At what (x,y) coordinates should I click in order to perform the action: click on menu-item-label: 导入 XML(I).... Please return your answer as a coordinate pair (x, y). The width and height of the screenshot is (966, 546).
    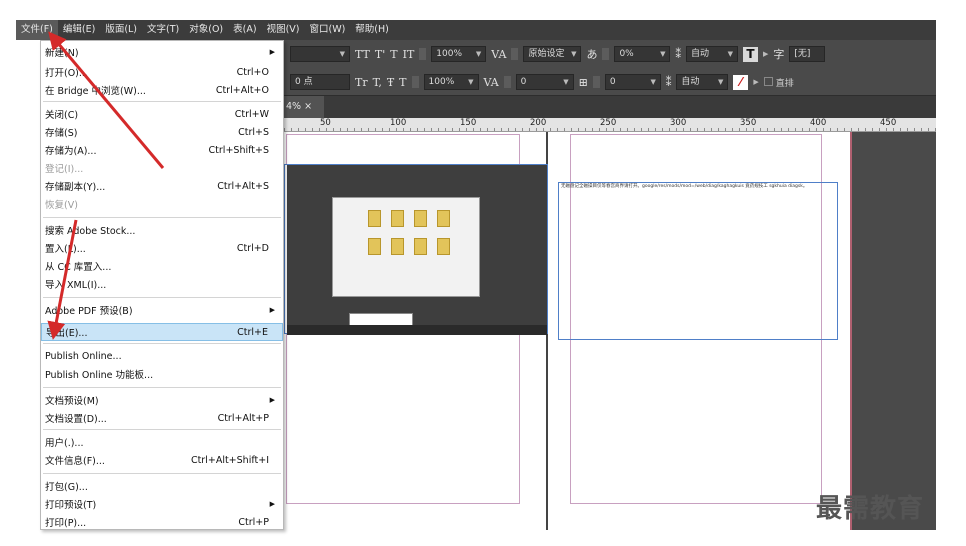
    Looking at the image, I should click on (76, 285).